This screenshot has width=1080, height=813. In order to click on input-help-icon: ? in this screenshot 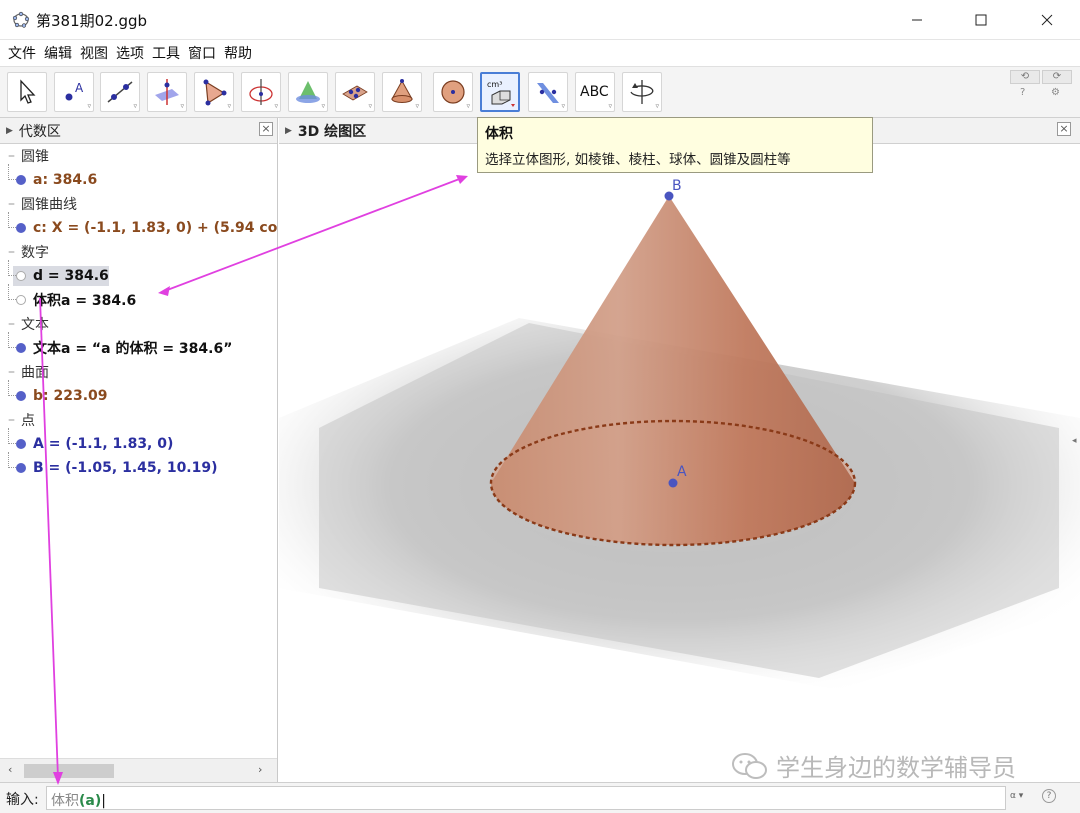, I will do `click(1049, 796)`.